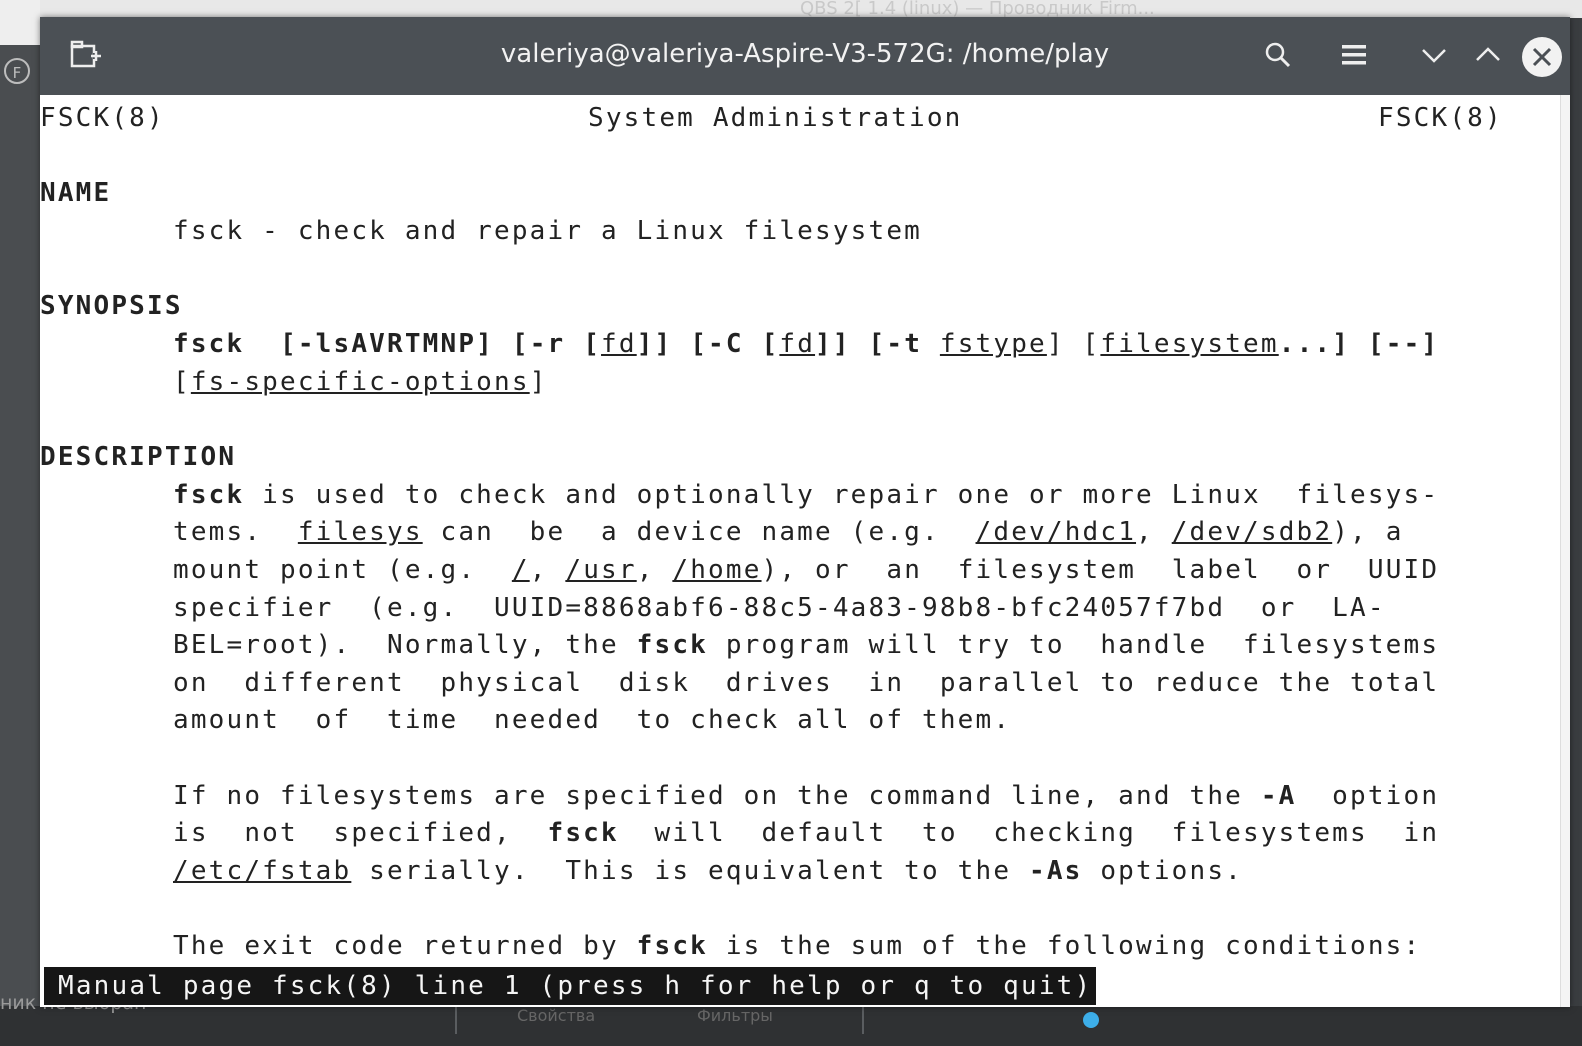  What do you see at coordinates (1073, 344) in the screenshot?
I see `synopsis-bracket: ] [` at bounding box center [1073, 344].